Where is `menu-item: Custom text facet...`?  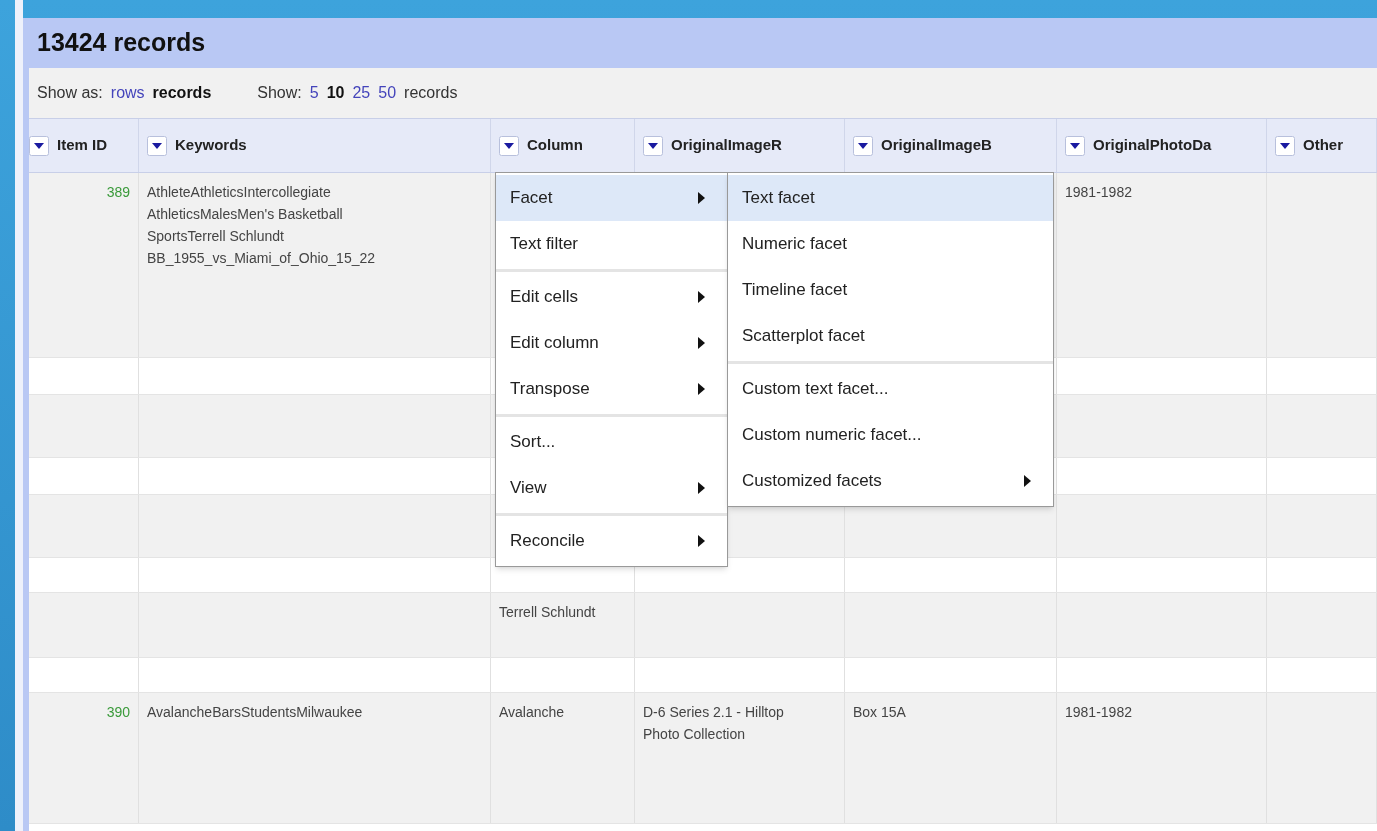 menu-item: Custom text facet... is located at coordinates (890, 389).